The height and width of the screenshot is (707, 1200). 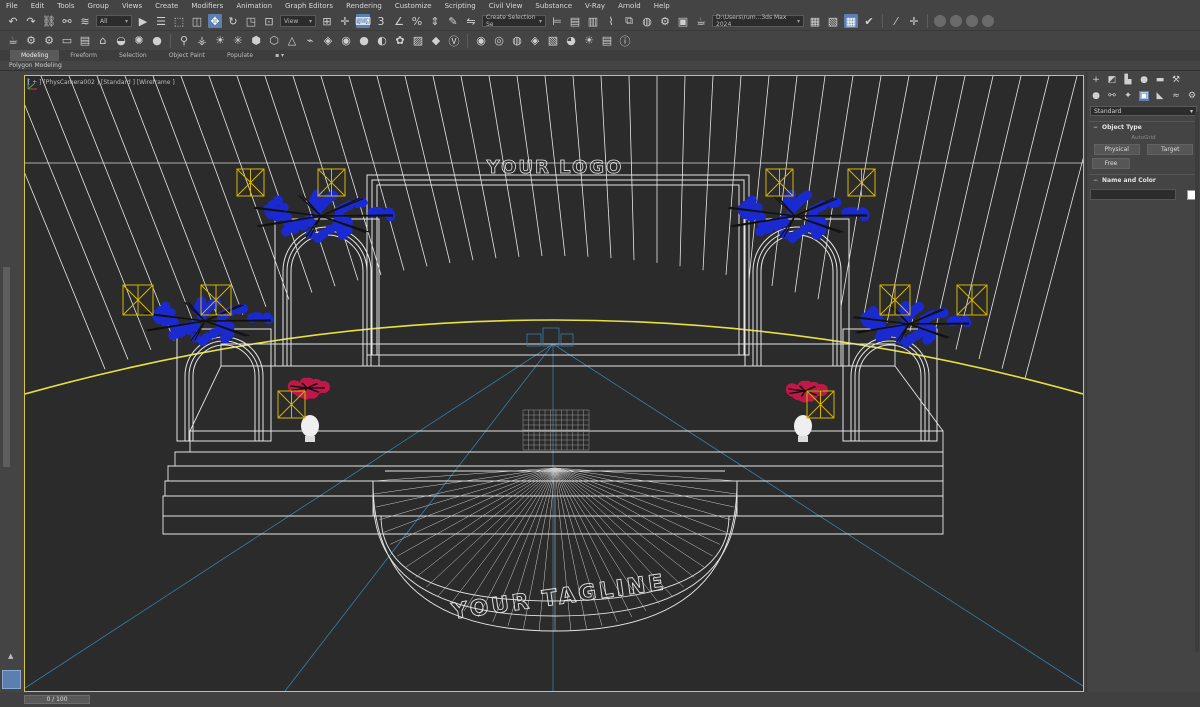 What do you see at coordinates (157, 41) in the screenshot?
I see `sphere-light-icon: ●` at bounding box center [157, 41].